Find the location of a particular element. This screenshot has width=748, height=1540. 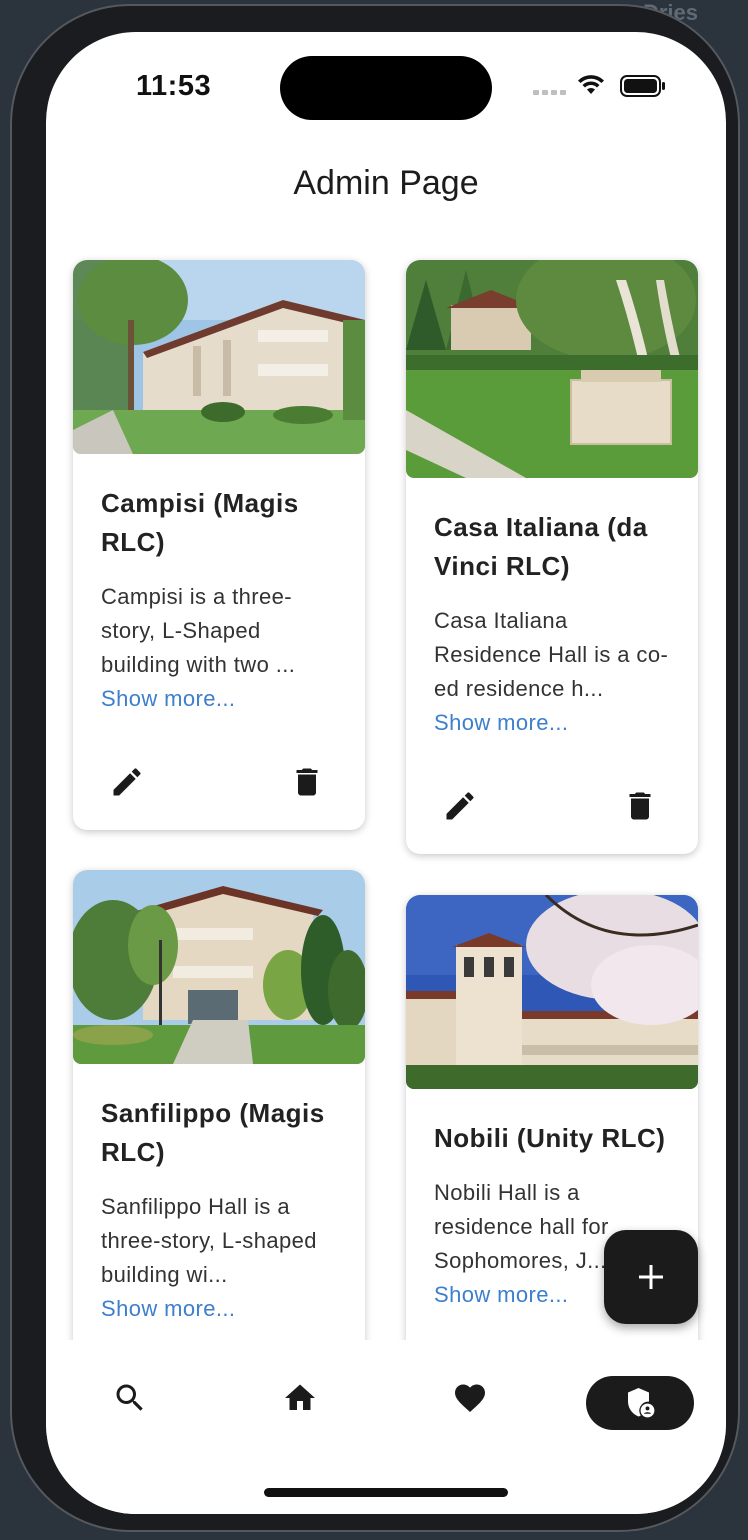

page-title: Admin Page is located at coordinates (386, 183).